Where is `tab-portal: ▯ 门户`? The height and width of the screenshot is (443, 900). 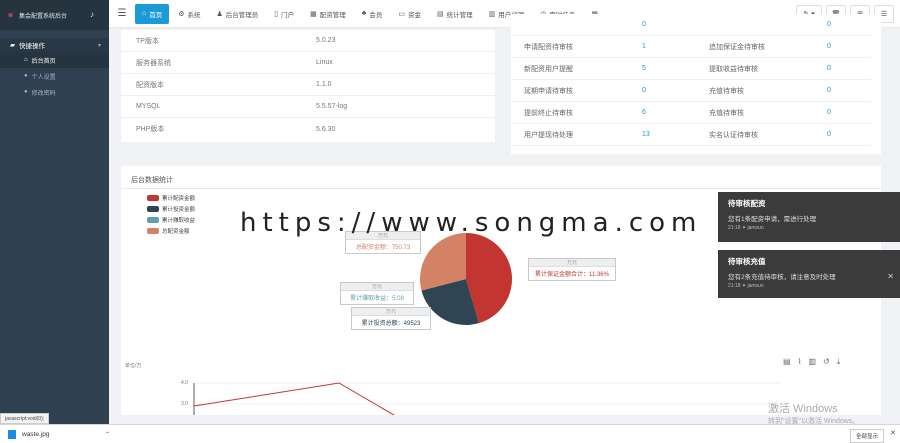
tab-portal: ▯ 门户 is located at coordinates (284, 14).